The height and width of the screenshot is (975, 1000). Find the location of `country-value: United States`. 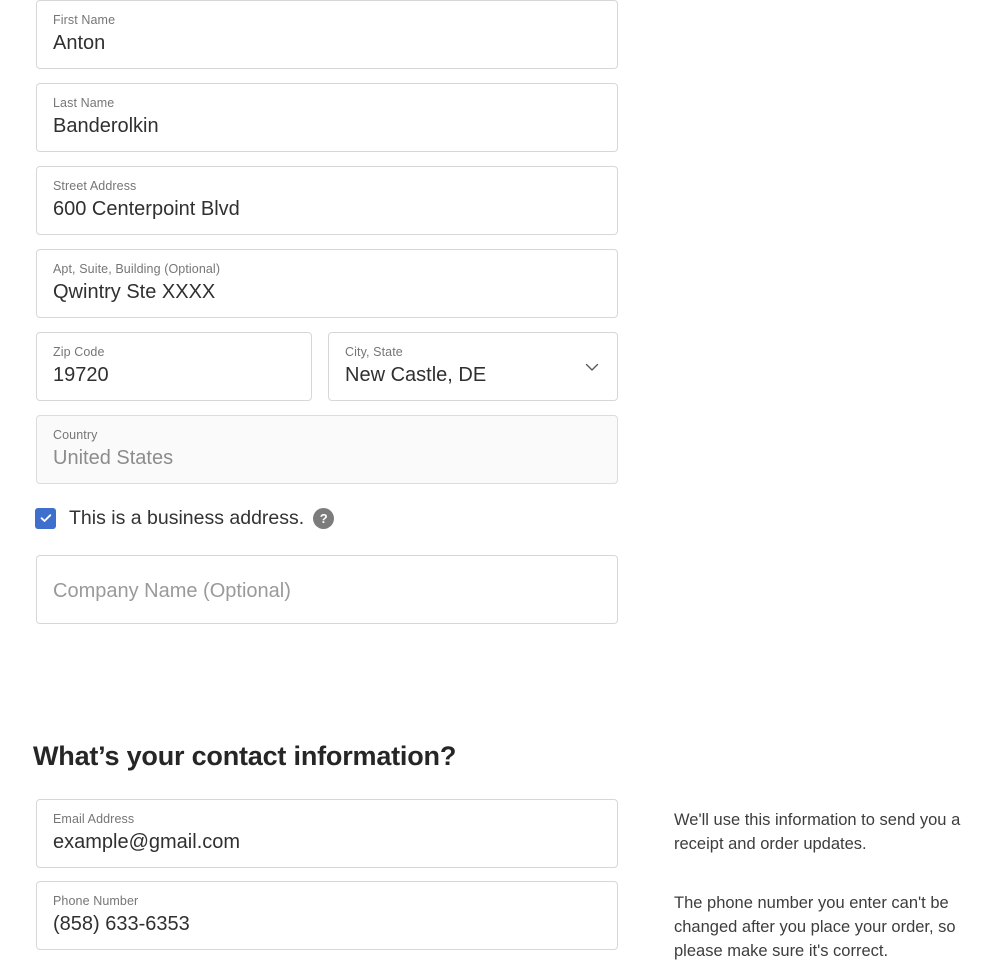

country-value: United States is located at coordinates (113, 458).